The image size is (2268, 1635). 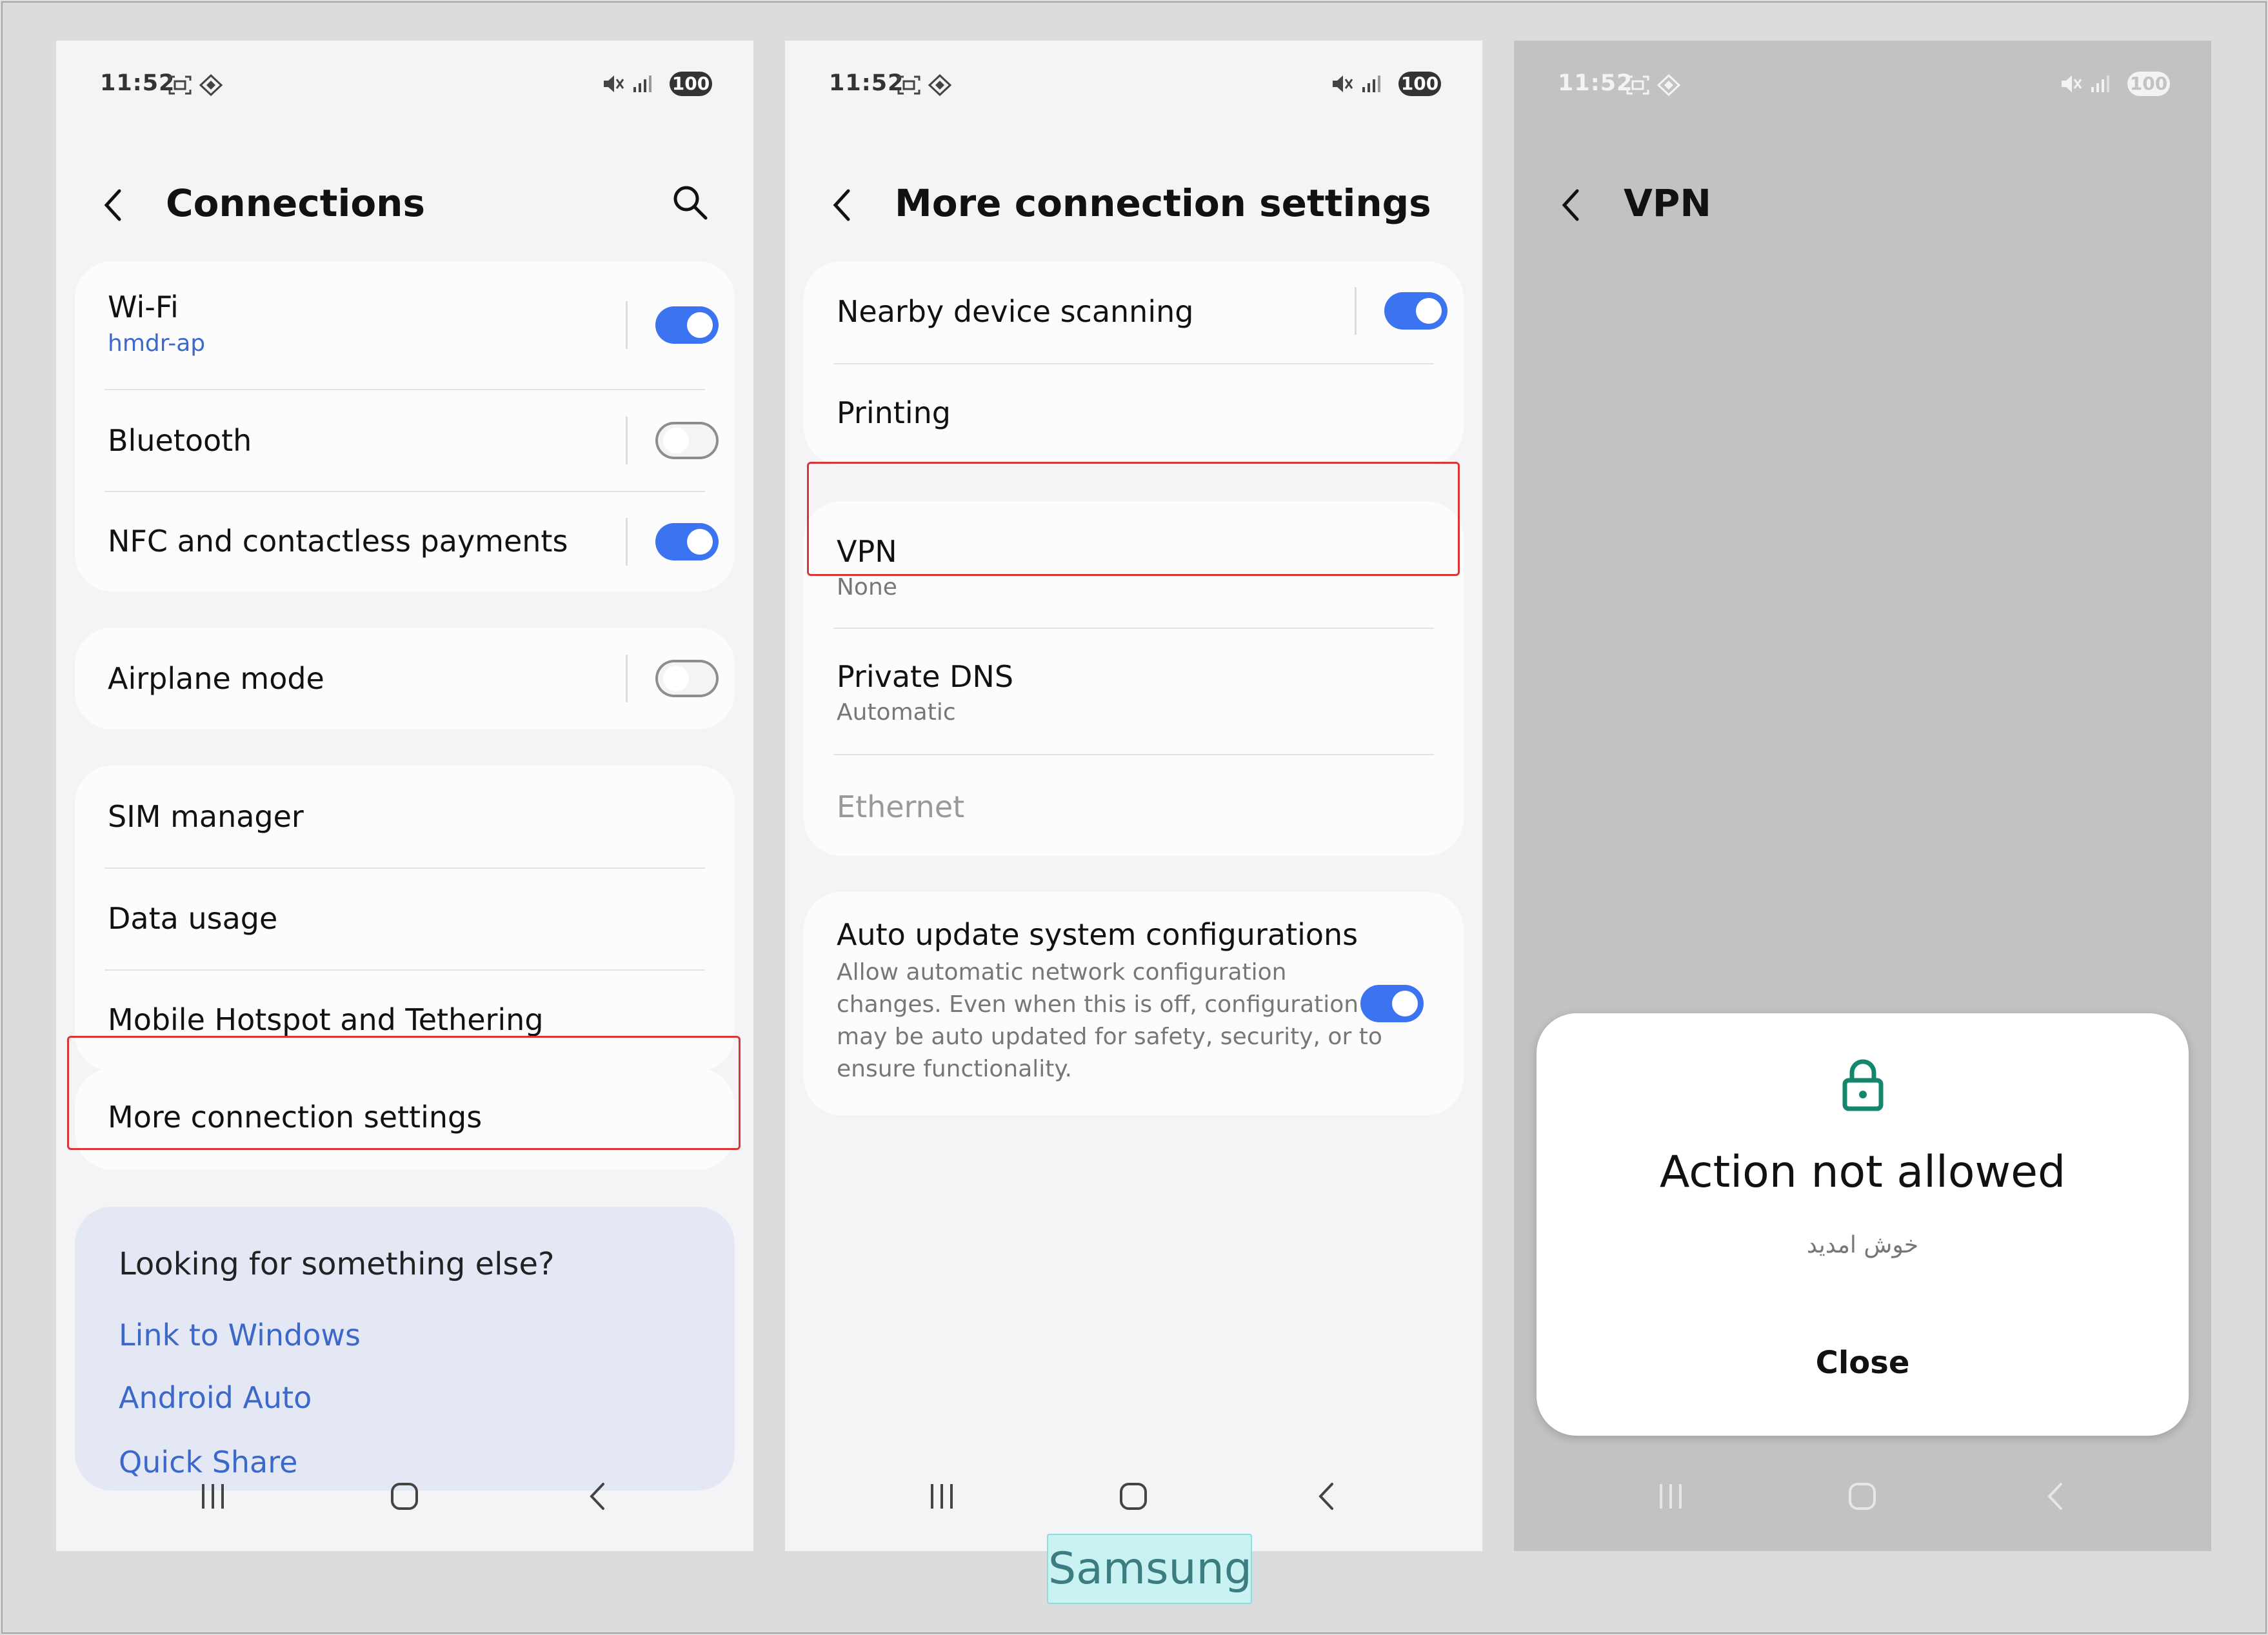 What do you see at coordinates (940, 85) in the screenshot?
I see `vpn-key-icon` at bounding box center [940, 85].